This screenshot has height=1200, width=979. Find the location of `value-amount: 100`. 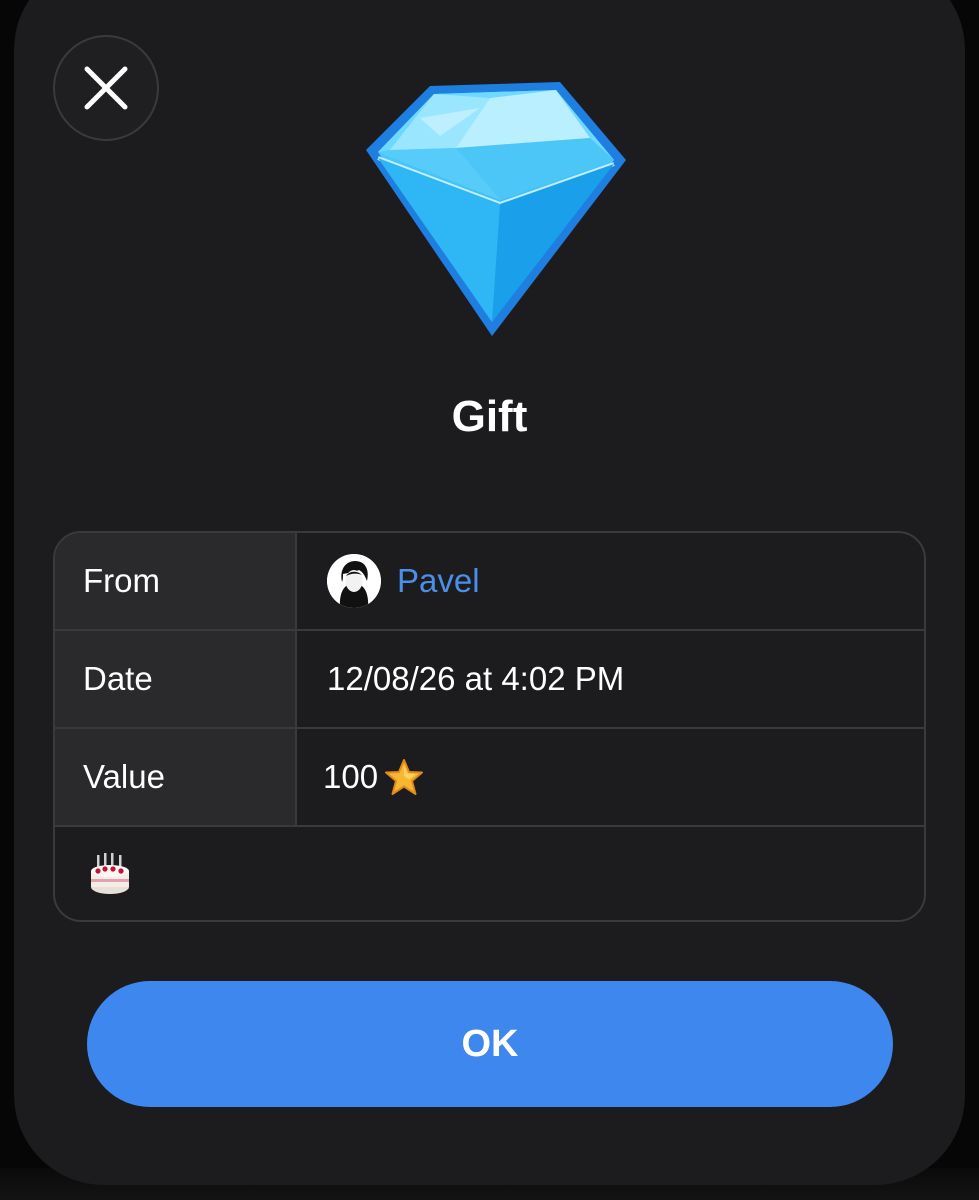

value-amount: 100 is located at coordinates (351, 776).